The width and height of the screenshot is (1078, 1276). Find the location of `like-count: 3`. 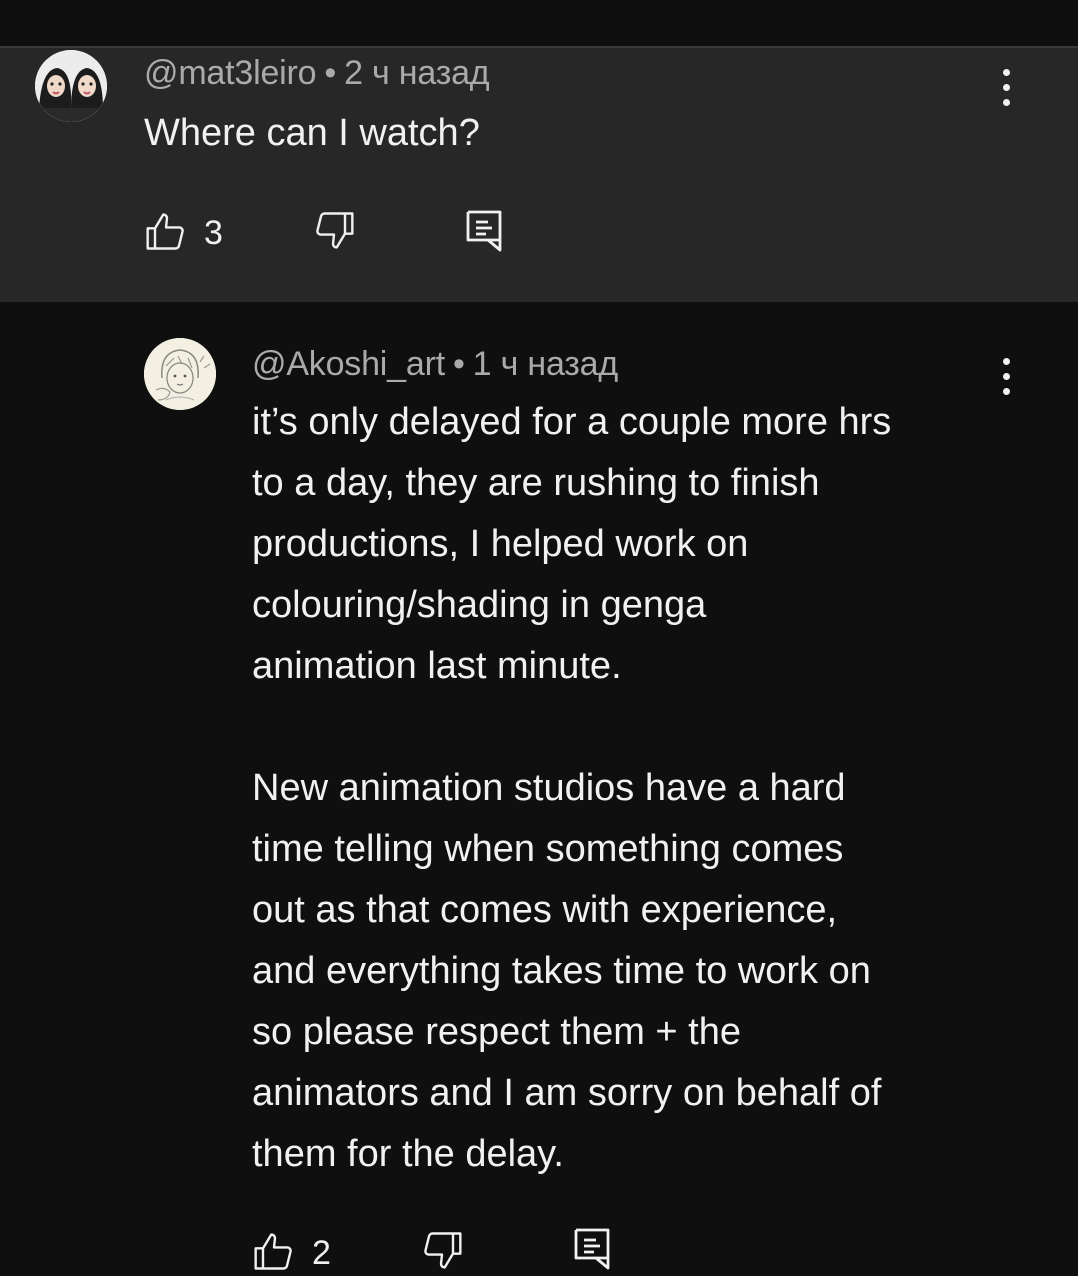

like-count: 3 is located at coordinates (213, 233).